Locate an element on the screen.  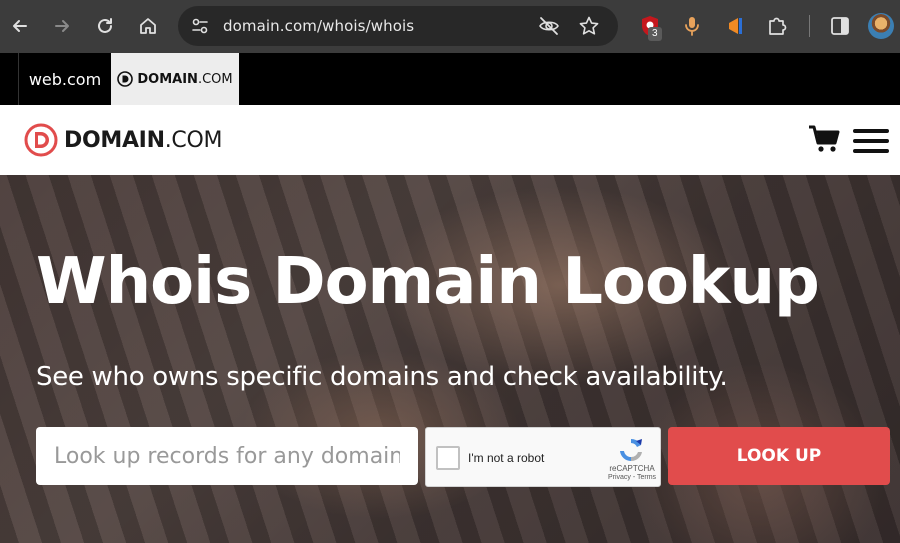
puzzle-icon is located at coordinates (777, 26).